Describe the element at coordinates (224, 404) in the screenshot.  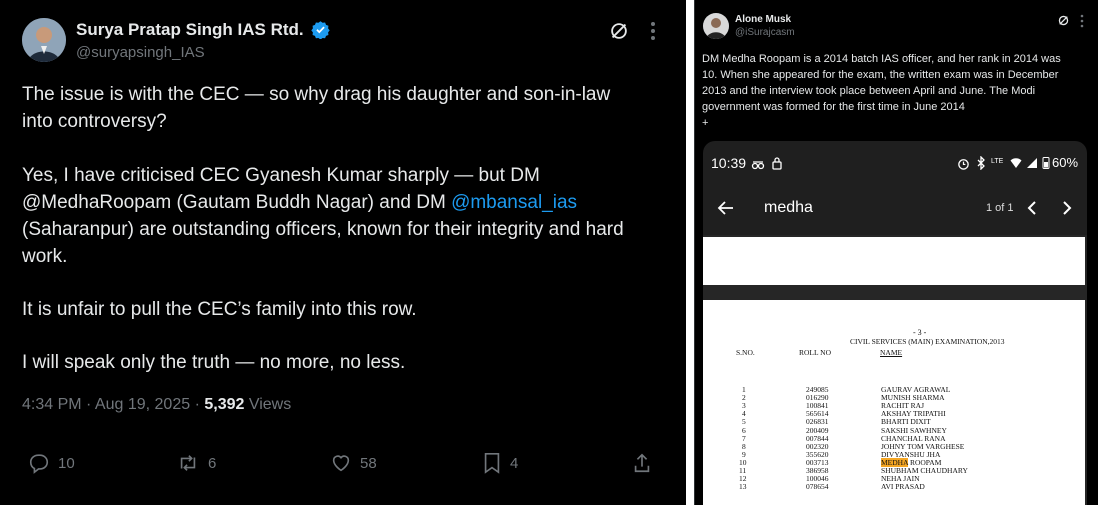
I see `views-count: 5,392` at that location.